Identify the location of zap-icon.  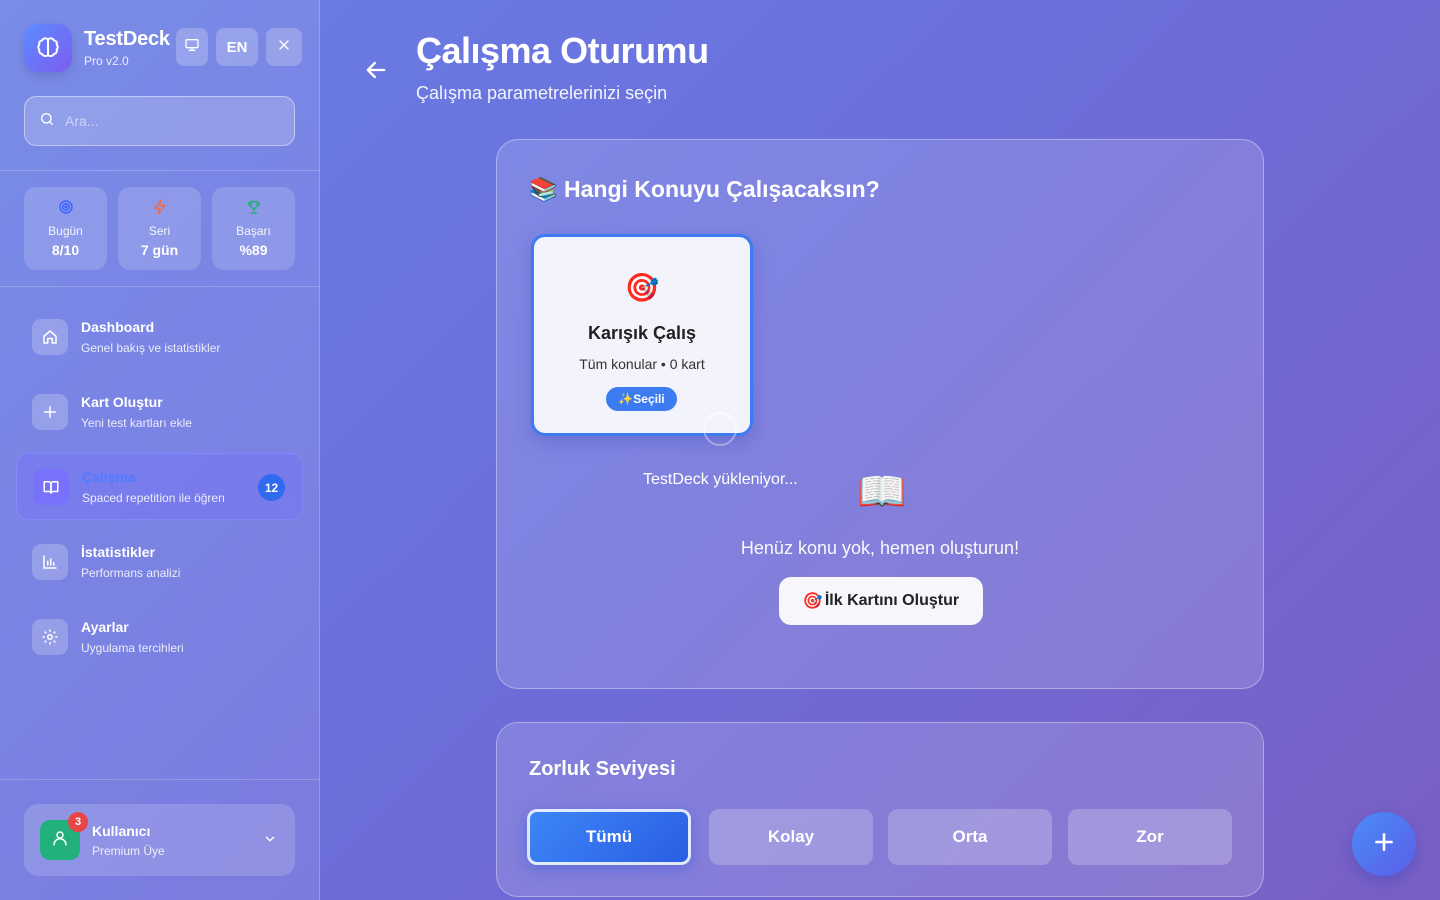
(160, 209).